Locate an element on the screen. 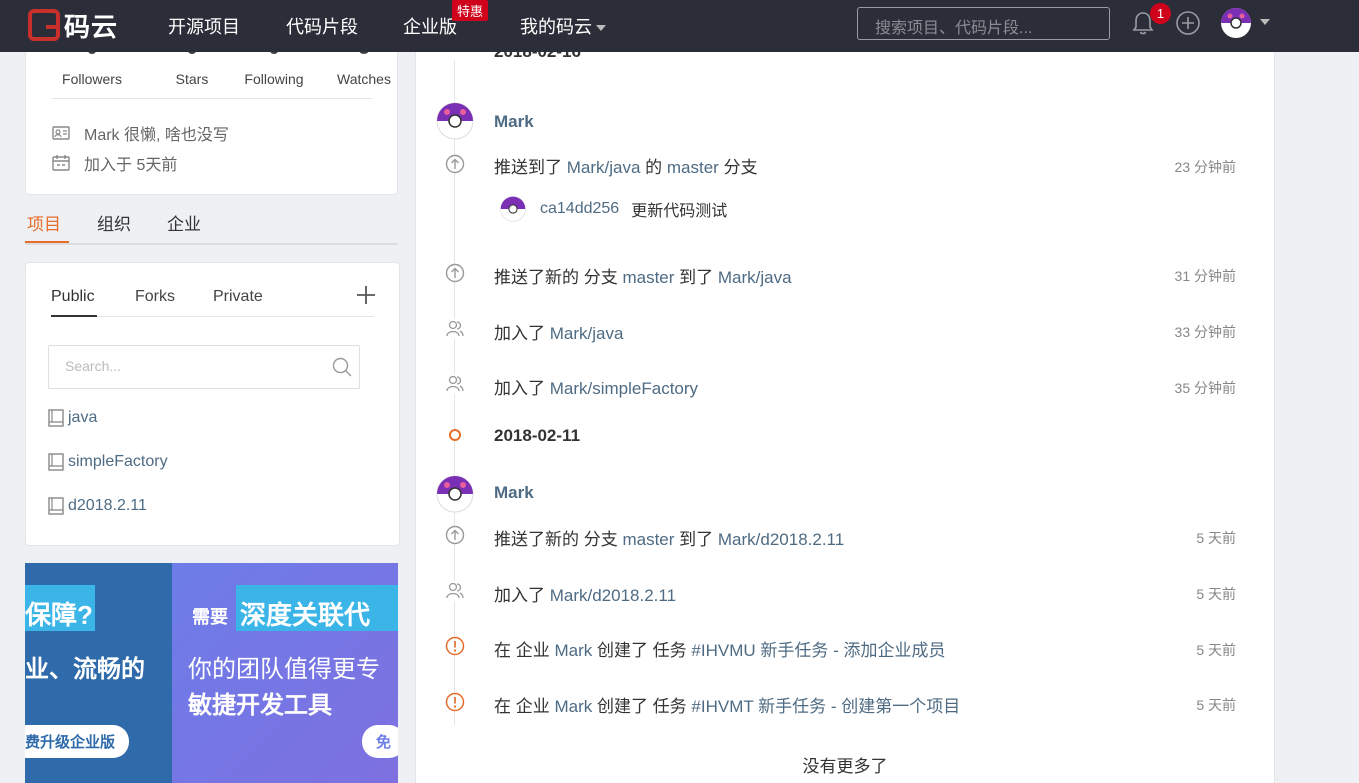  banner-subline: 业、流畅的 is located at coordinates (85, 669).